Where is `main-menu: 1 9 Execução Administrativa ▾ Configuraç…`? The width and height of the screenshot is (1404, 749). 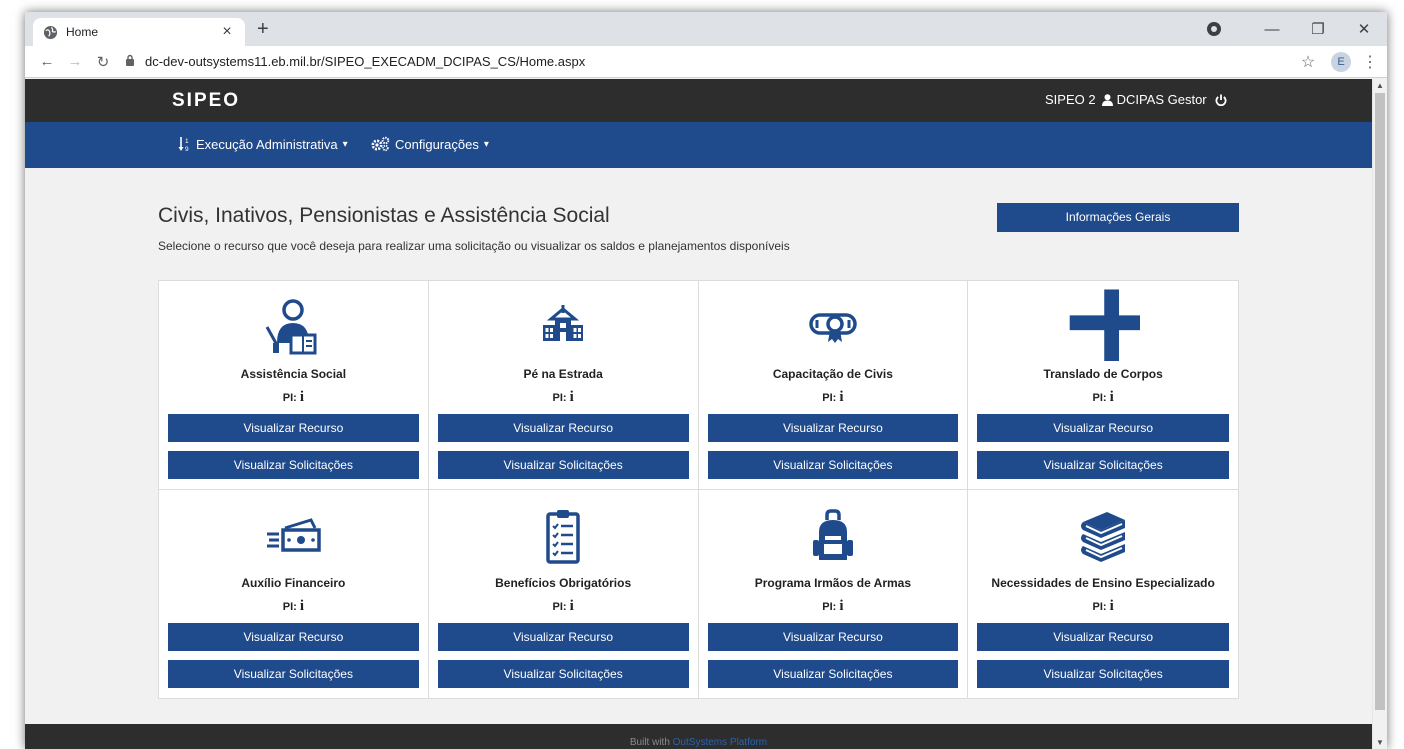 main-menu: 1 9 Execução Administrativa ▾ Configuraç… is located at coordinates (698, 145).